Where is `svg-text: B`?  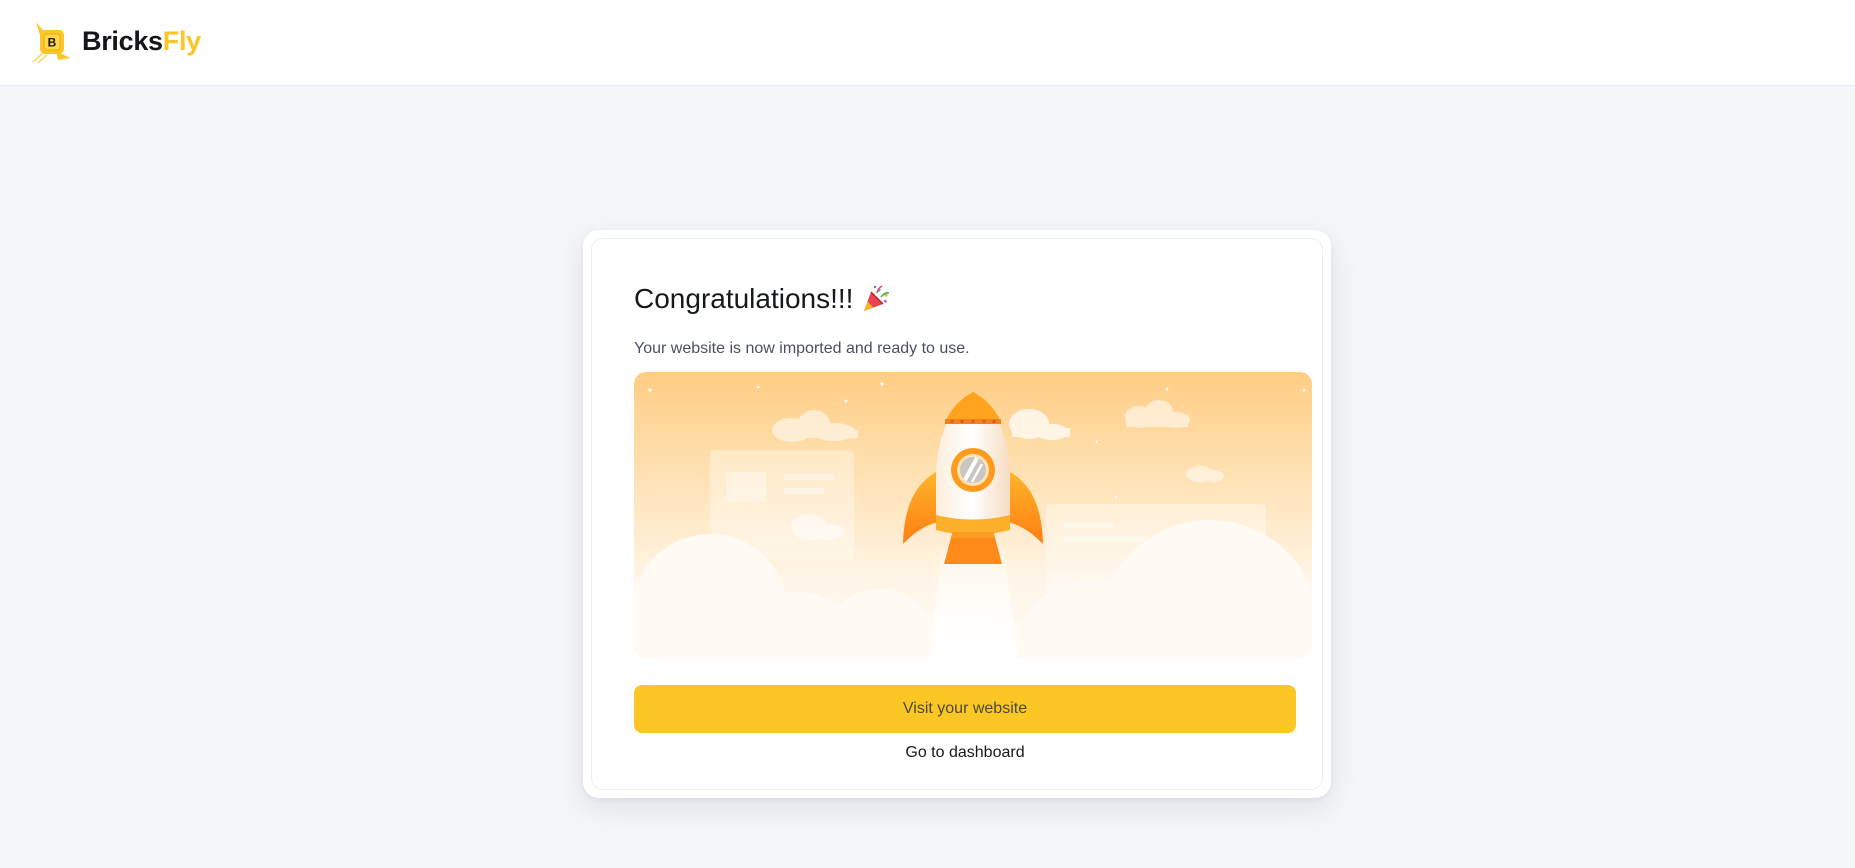
svg-text: B is located at coordinates (52, 43).